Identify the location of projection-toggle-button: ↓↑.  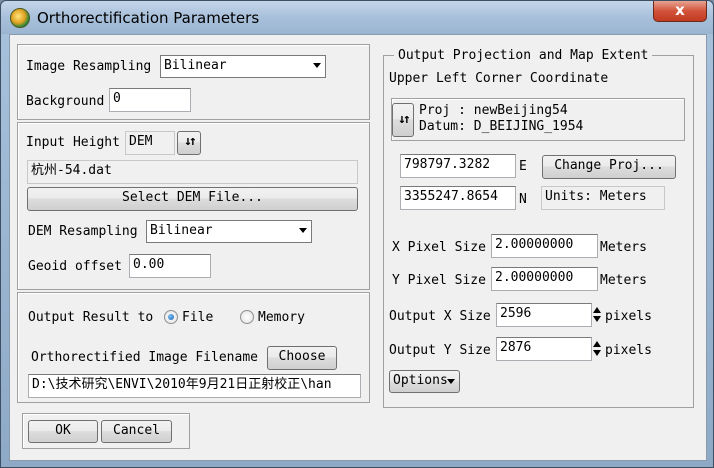
(403, 120).